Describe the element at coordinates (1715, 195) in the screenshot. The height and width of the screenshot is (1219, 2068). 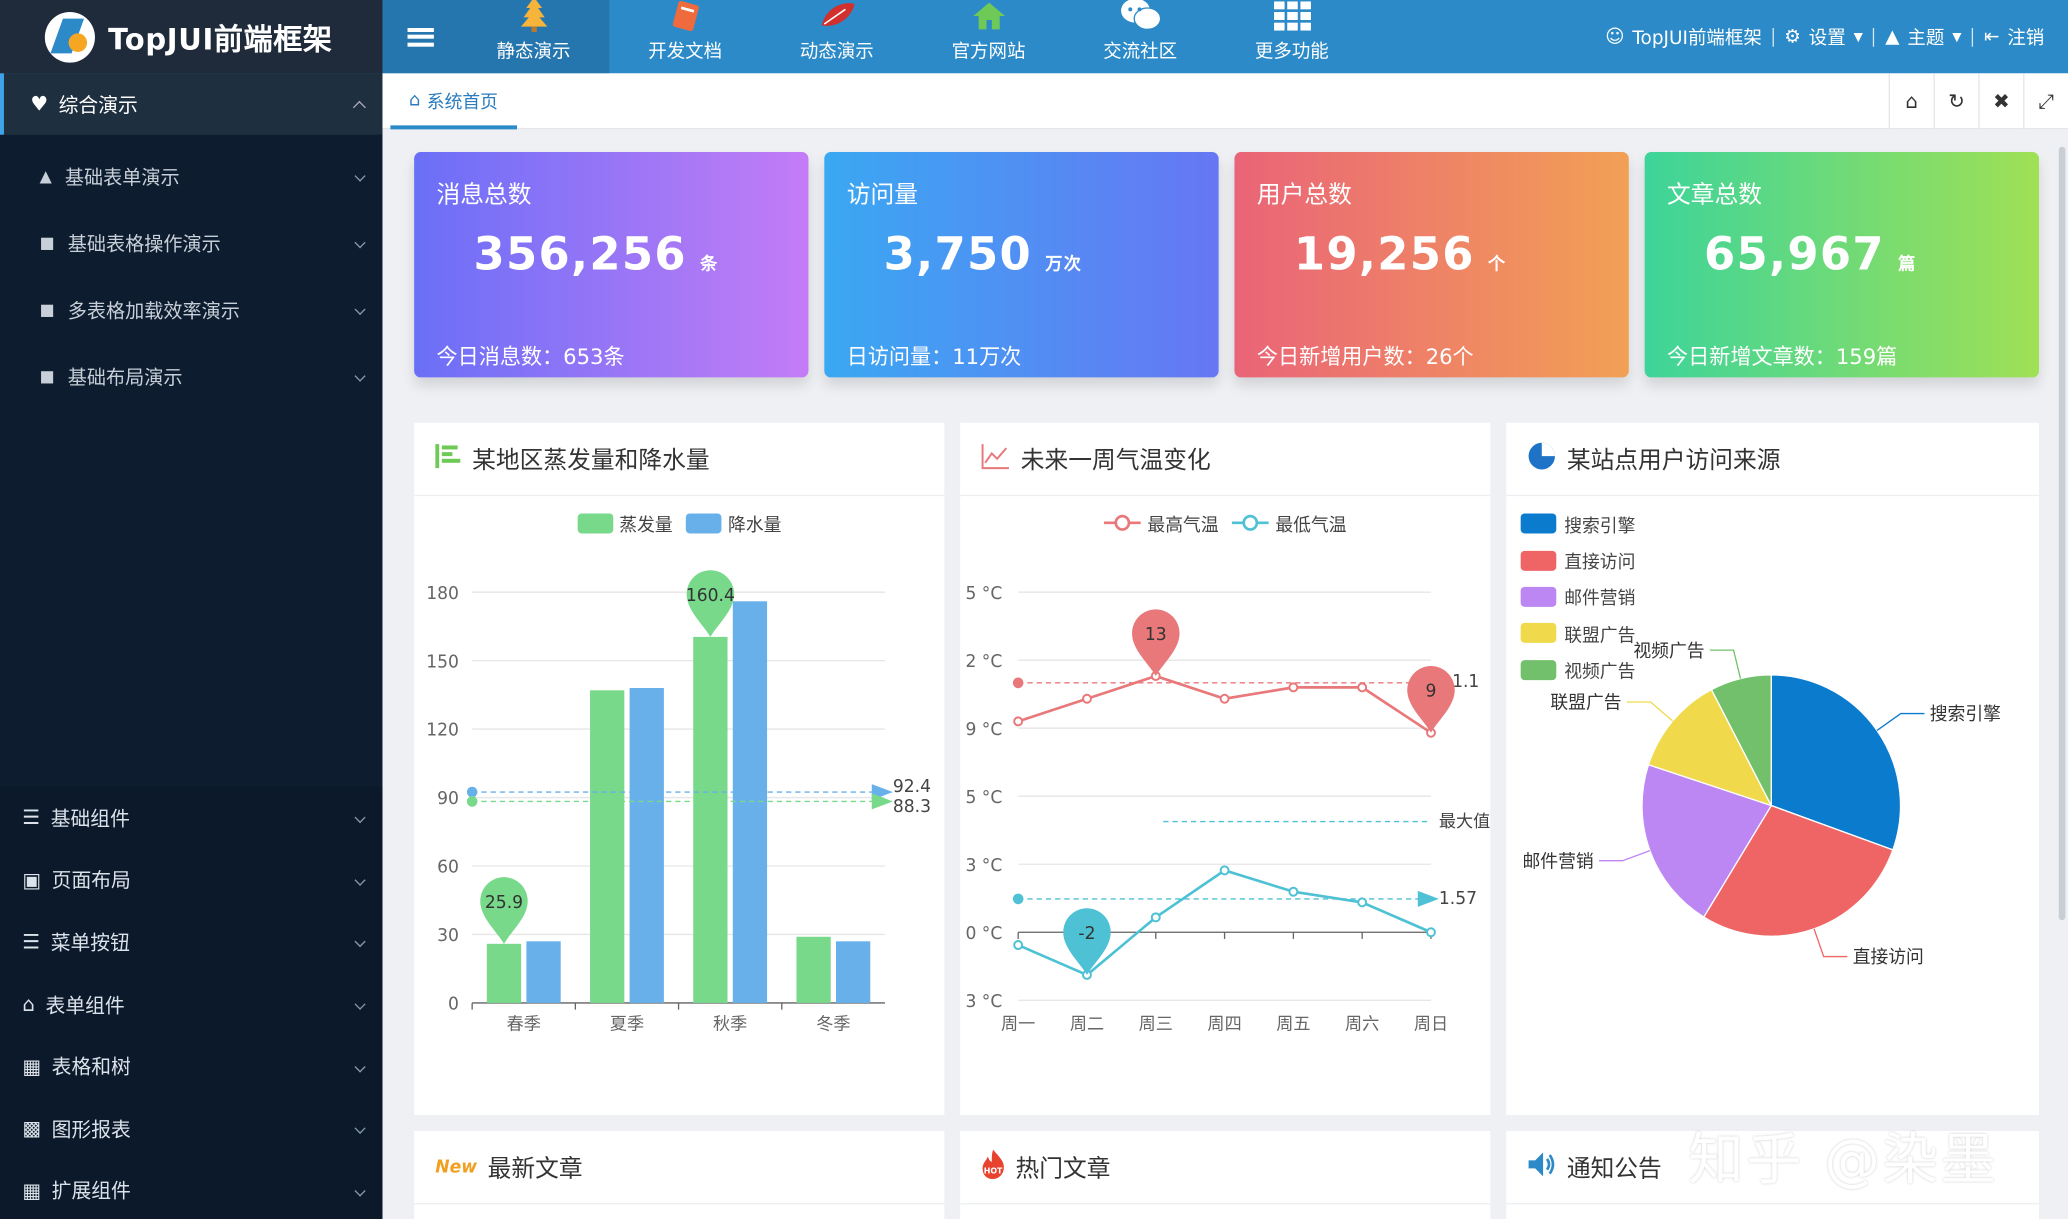
I see `stat-card-title: 文章总数` at that location.